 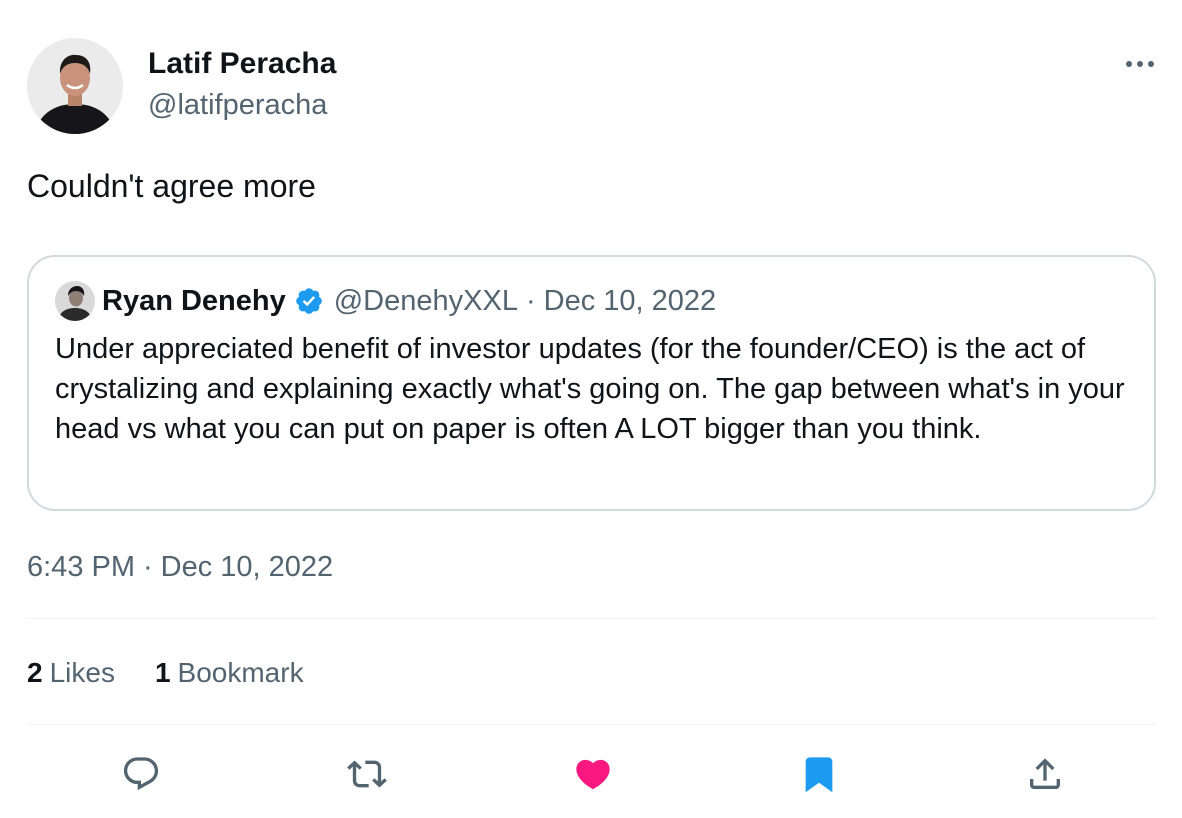 I want to click on quote-author-handle: @DenehyXXL, so click(x=426, y=301).